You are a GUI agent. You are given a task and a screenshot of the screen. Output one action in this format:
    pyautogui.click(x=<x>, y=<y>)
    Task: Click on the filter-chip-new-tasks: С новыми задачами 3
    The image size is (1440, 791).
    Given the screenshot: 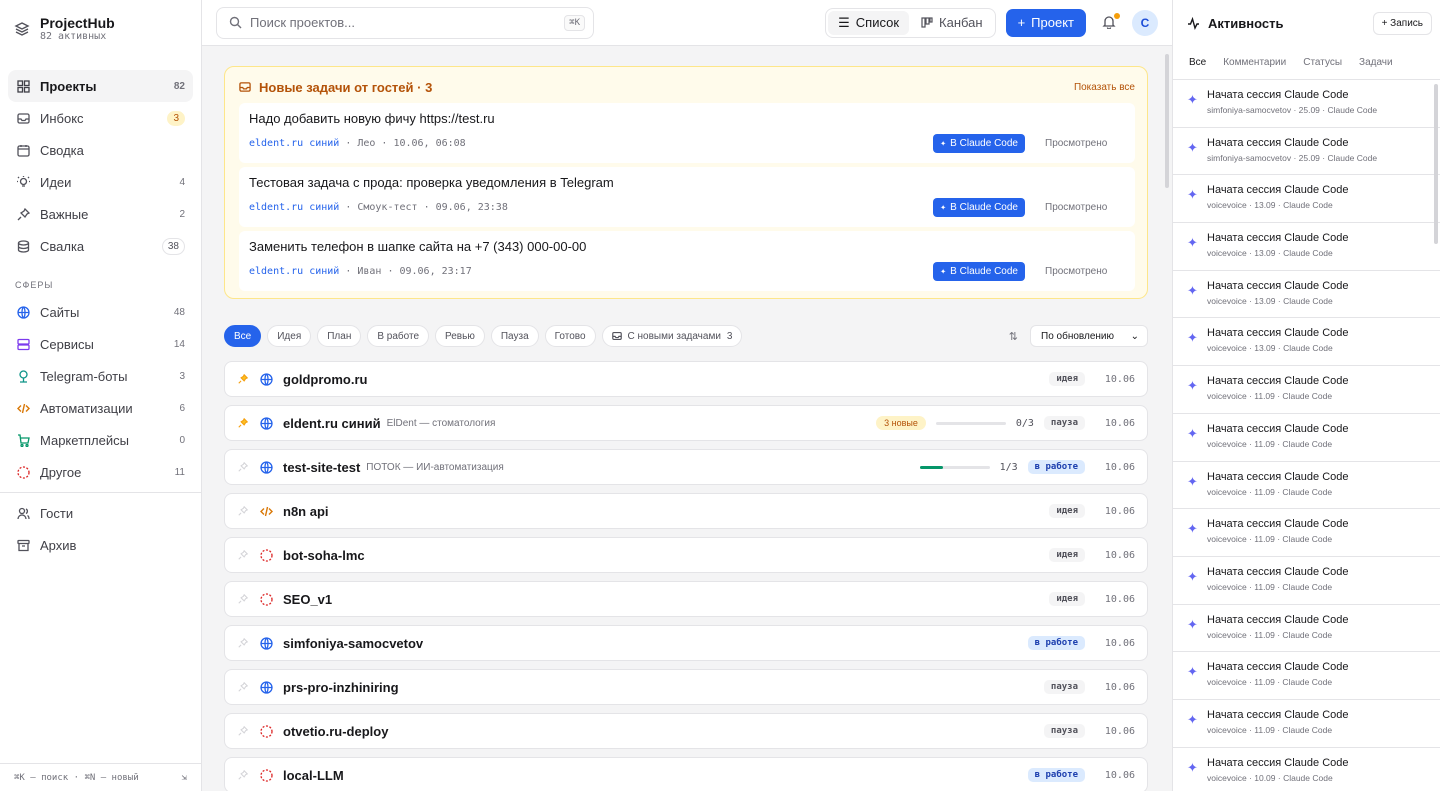 What is the action you would take?
    pyautogui.click(x=672, y=336)
    